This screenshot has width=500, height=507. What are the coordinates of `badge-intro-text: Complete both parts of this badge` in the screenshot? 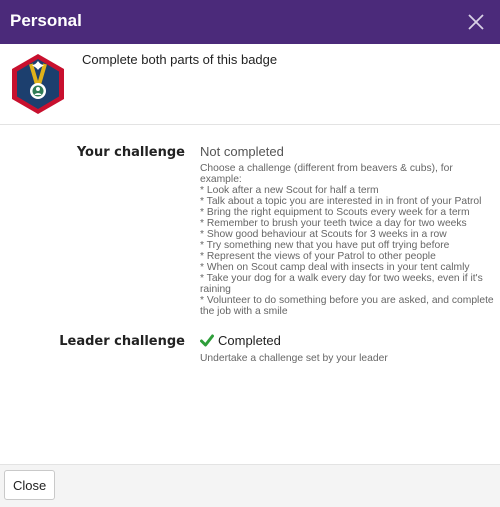 It's located at (180, 59).